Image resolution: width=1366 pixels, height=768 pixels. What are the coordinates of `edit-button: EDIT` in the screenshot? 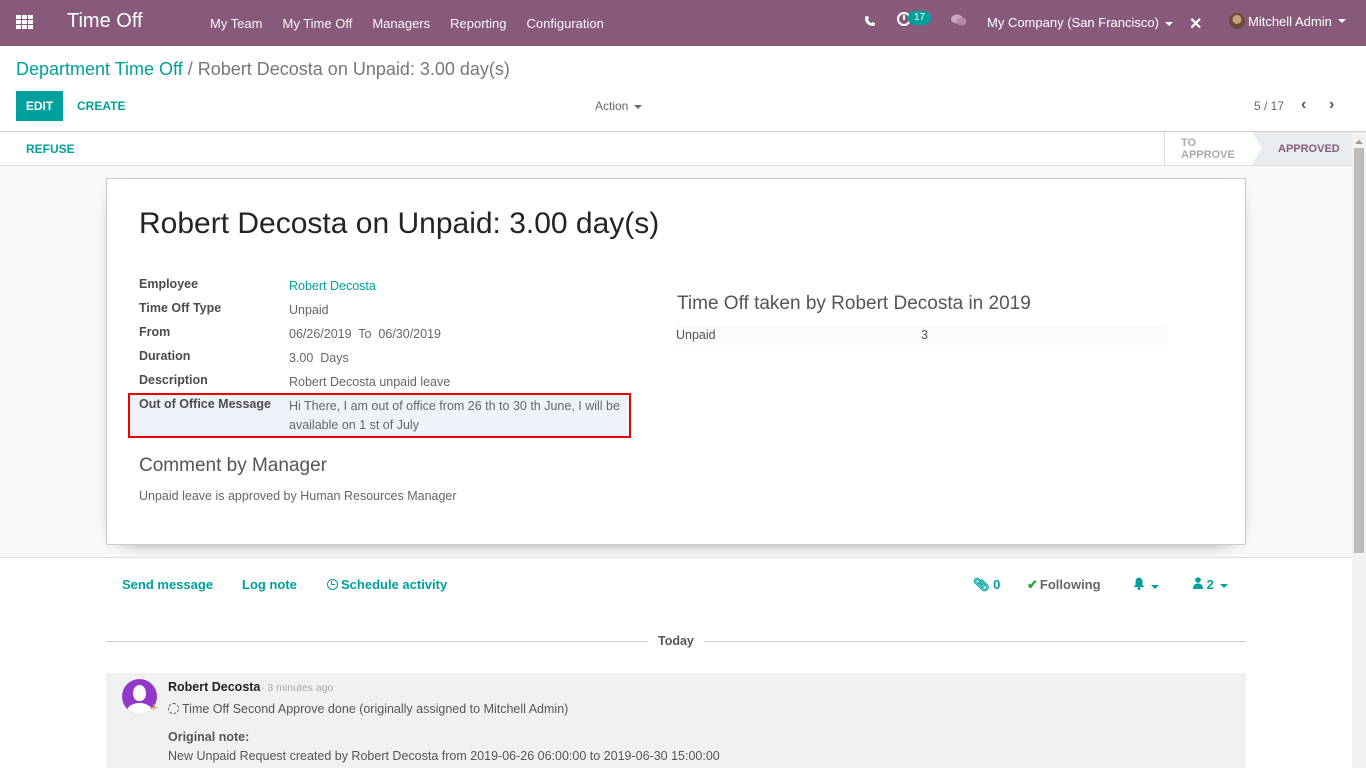 It's located at (39, 106).